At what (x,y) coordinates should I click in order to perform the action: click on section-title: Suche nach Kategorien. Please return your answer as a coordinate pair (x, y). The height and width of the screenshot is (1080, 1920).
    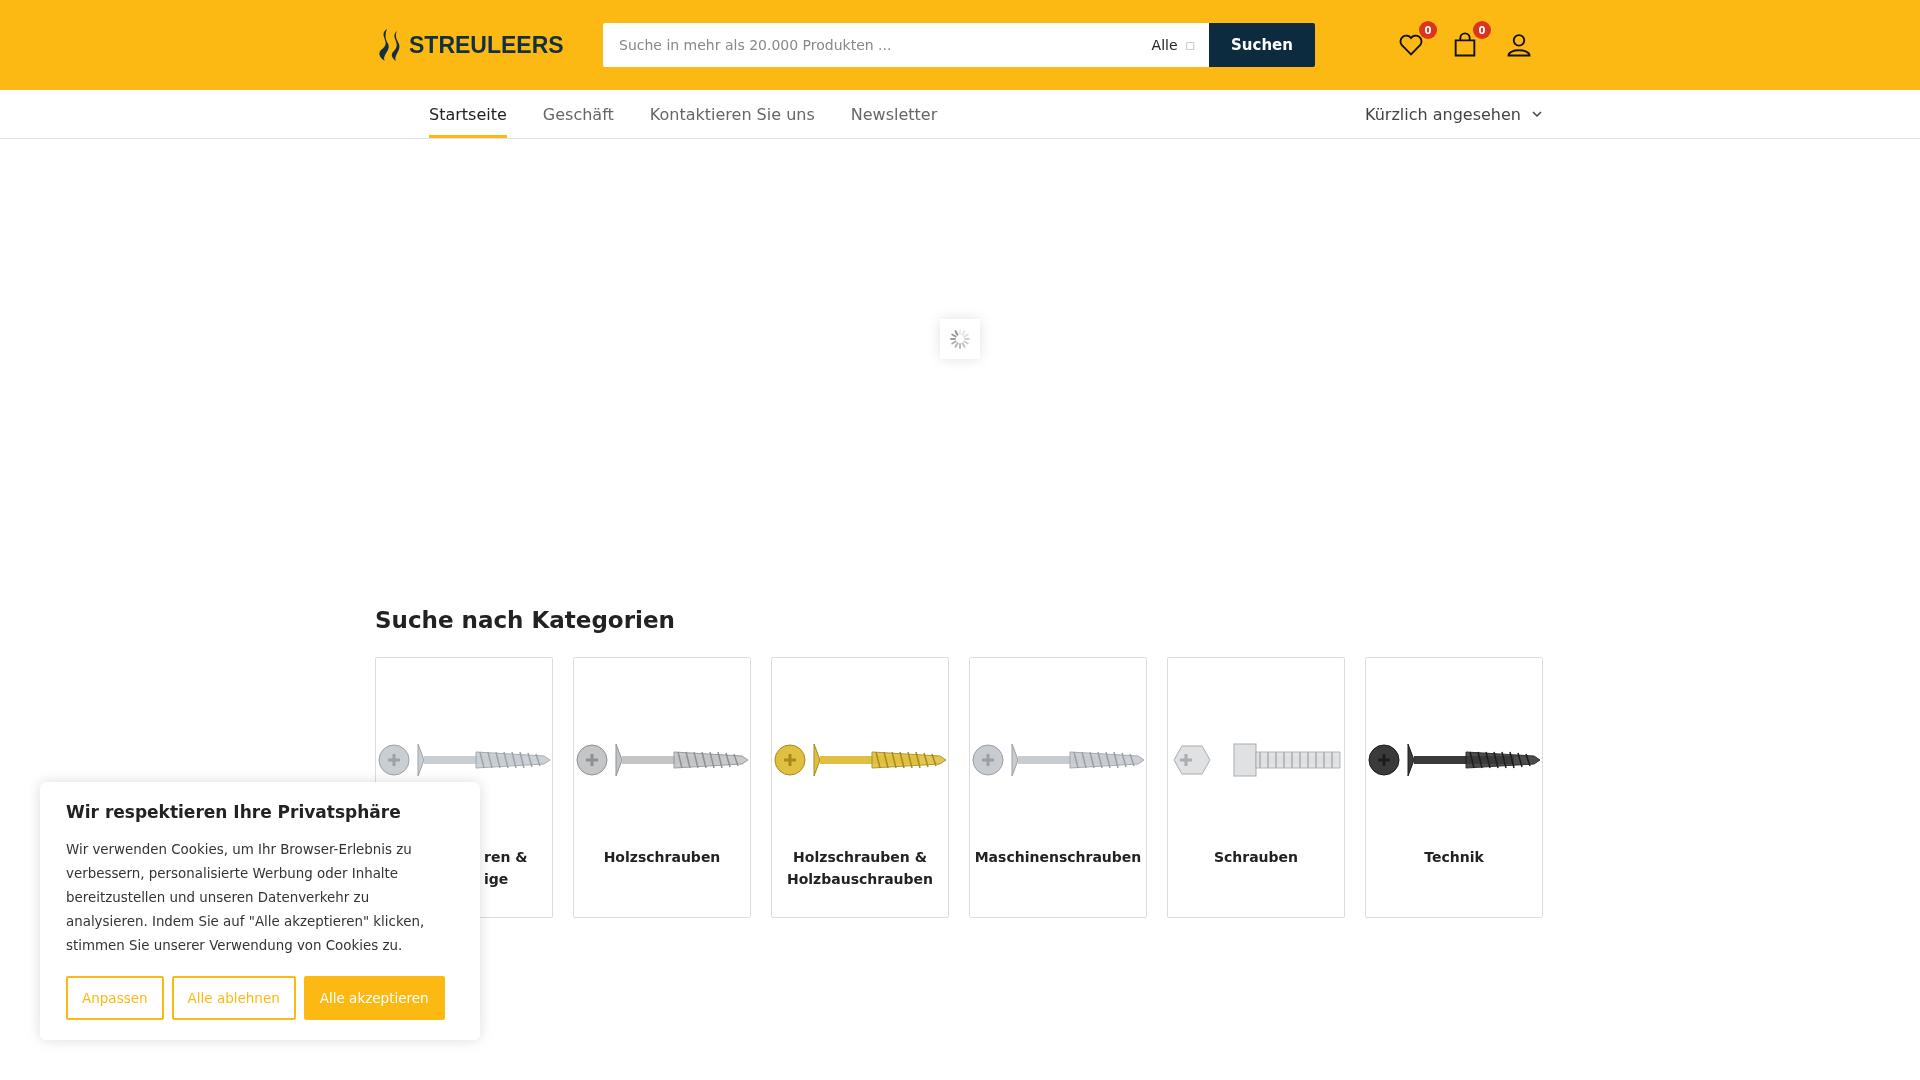
    Looking at the image, I should click on (525, 620).